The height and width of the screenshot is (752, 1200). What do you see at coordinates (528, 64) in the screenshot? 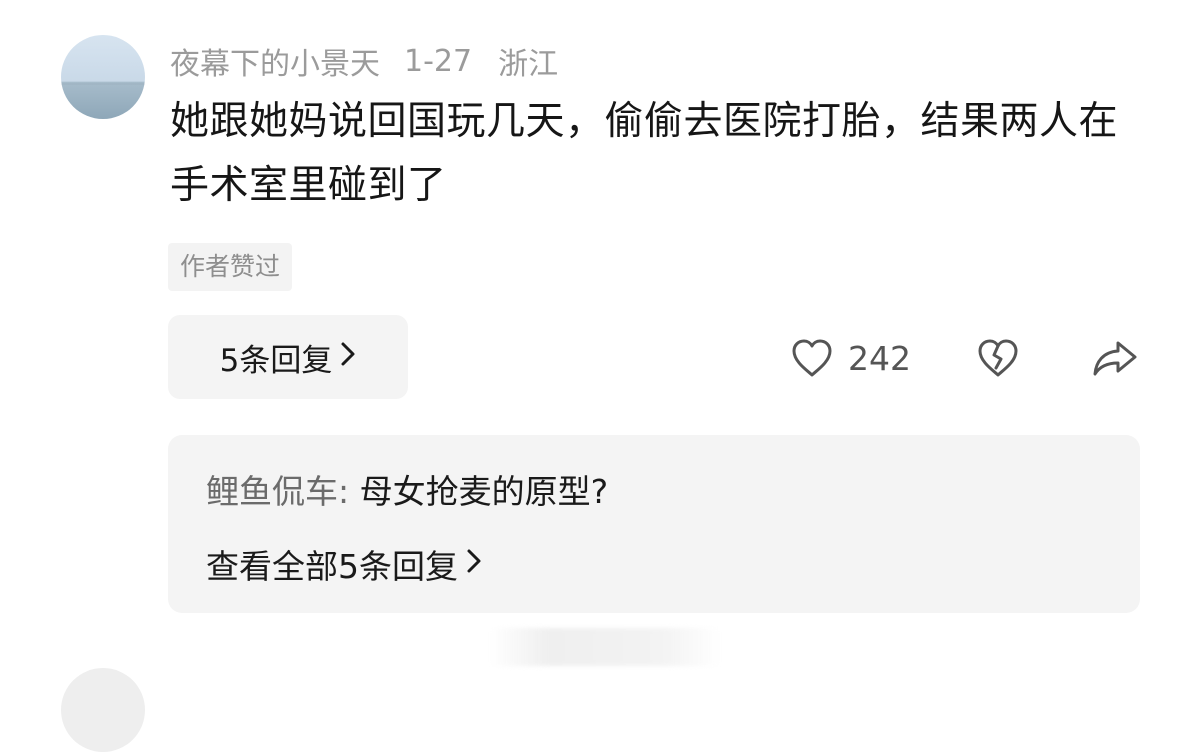
I see `comment-location: 浙江` at bounding box center [528, 64].